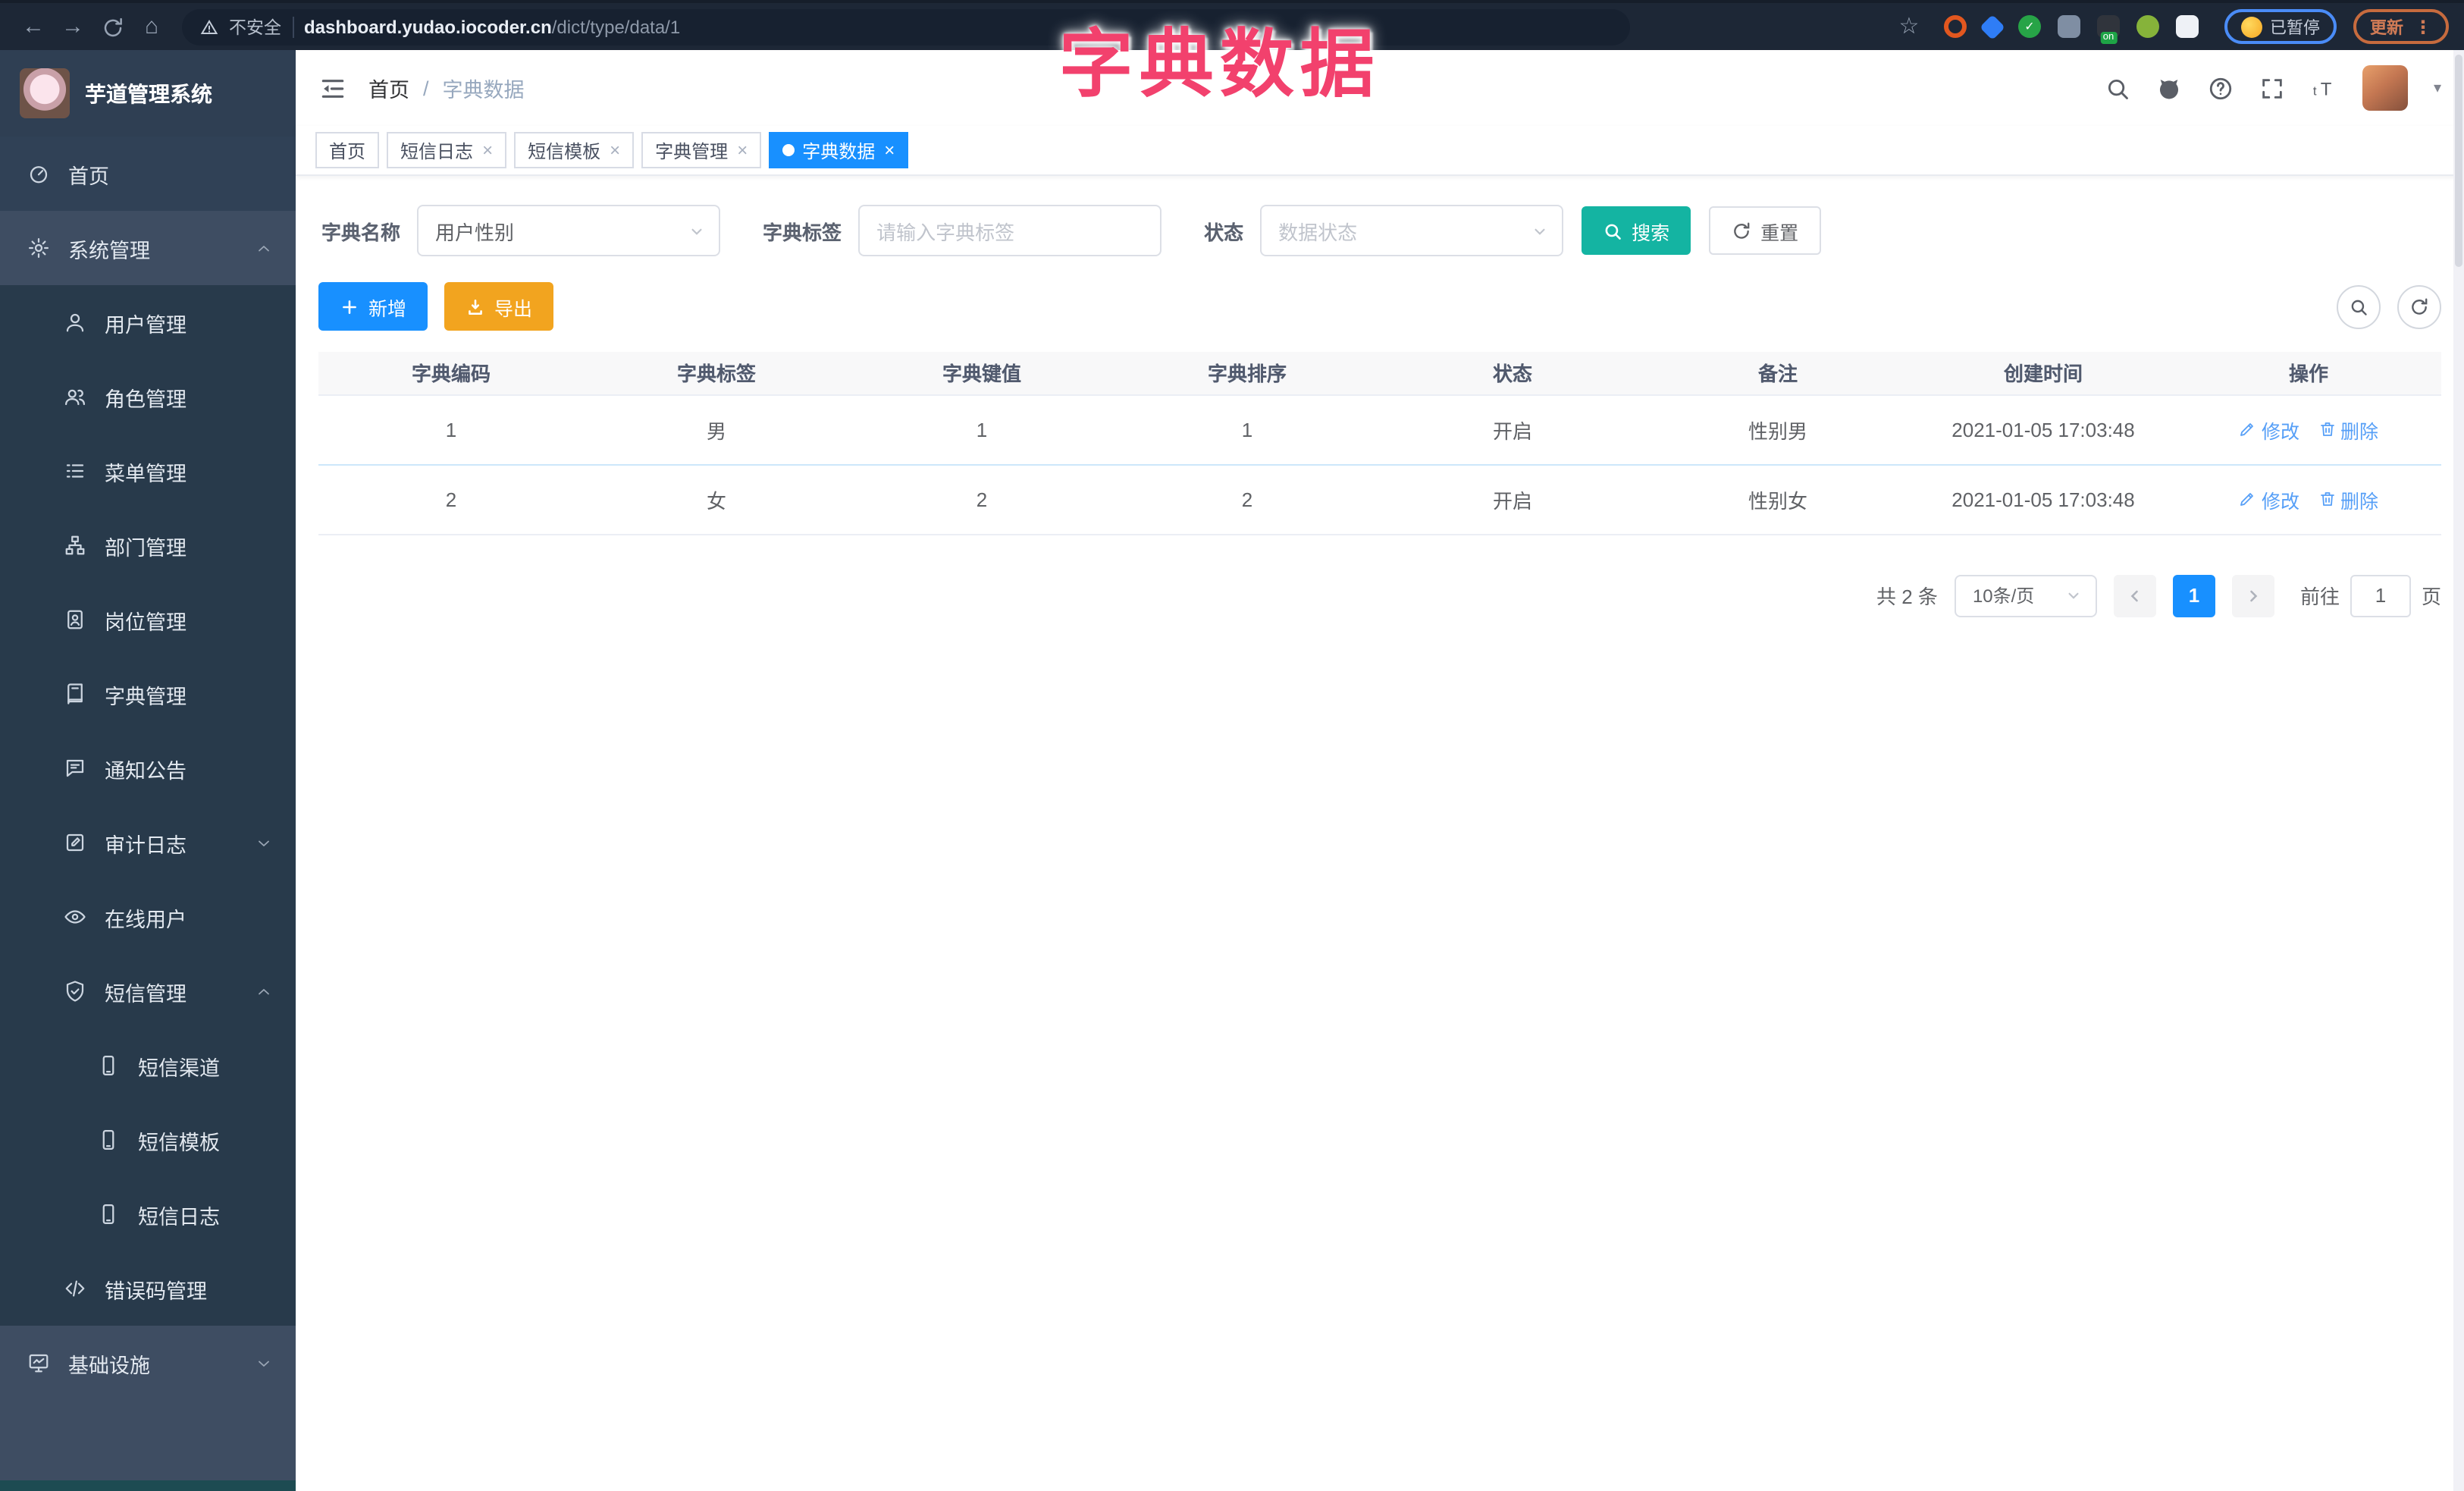  Describe the element at coordinates (1412, 230) in the screenshot. I see `status-select: 数据状态` at that location.